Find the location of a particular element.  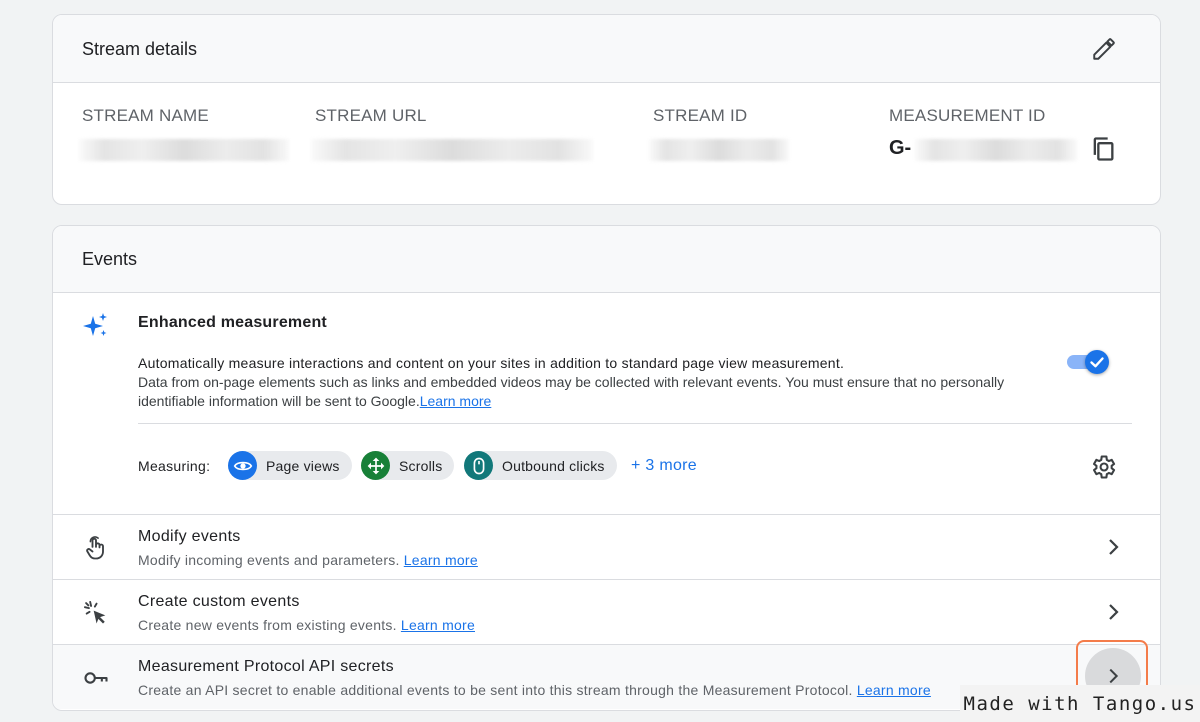

chip-outbound-clicks-label: Outbound clicks is located at coordinates (553, 465).